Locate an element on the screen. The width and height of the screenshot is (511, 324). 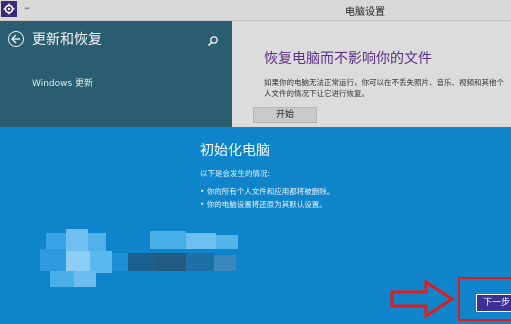
bullet-item: • 你的电脑设置将还原为其默认设置。 is located at coordinates (263, 204).